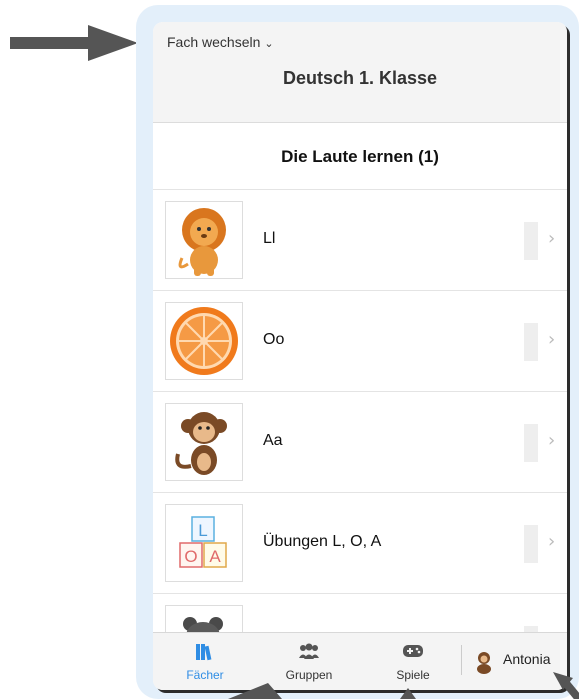  Describe the element at coordinates (360, 156) in the screenshot. I see `section-title: Die Laute lernen (1)` at that location.